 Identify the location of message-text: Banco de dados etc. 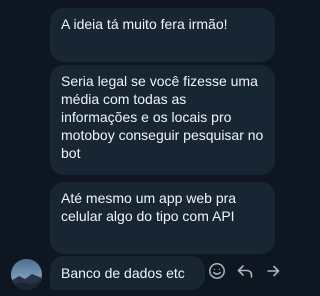
(123, 273).